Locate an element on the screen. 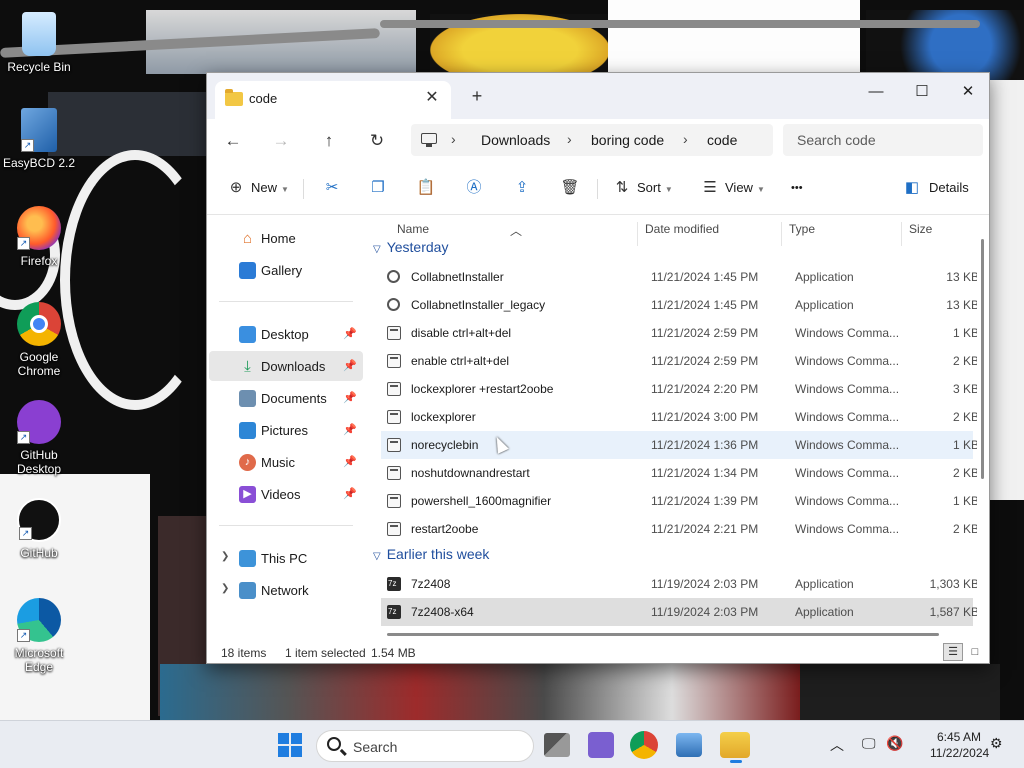 This screenshot has width=1024, height=768. video-icon: ▶ is located at coordinates (247, 494).